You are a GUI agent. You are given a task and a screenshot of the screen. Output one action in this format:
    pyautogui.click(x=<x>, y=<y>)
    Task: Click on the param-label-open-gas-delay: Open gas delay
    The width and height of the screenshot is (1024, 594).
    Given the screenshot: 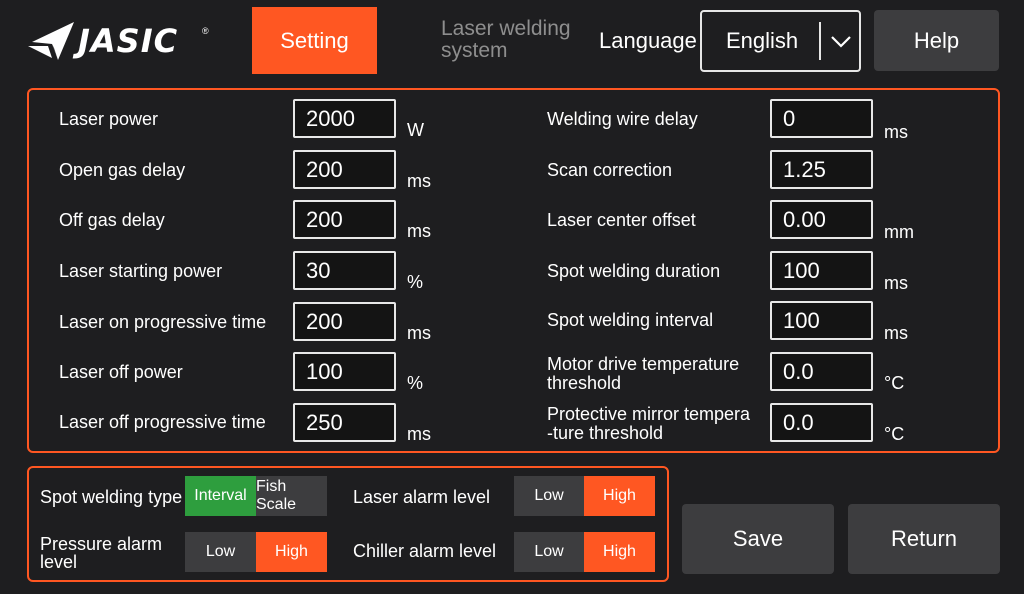 What is the action you would take?
    pyautogui.click(x=122, y=170)
    